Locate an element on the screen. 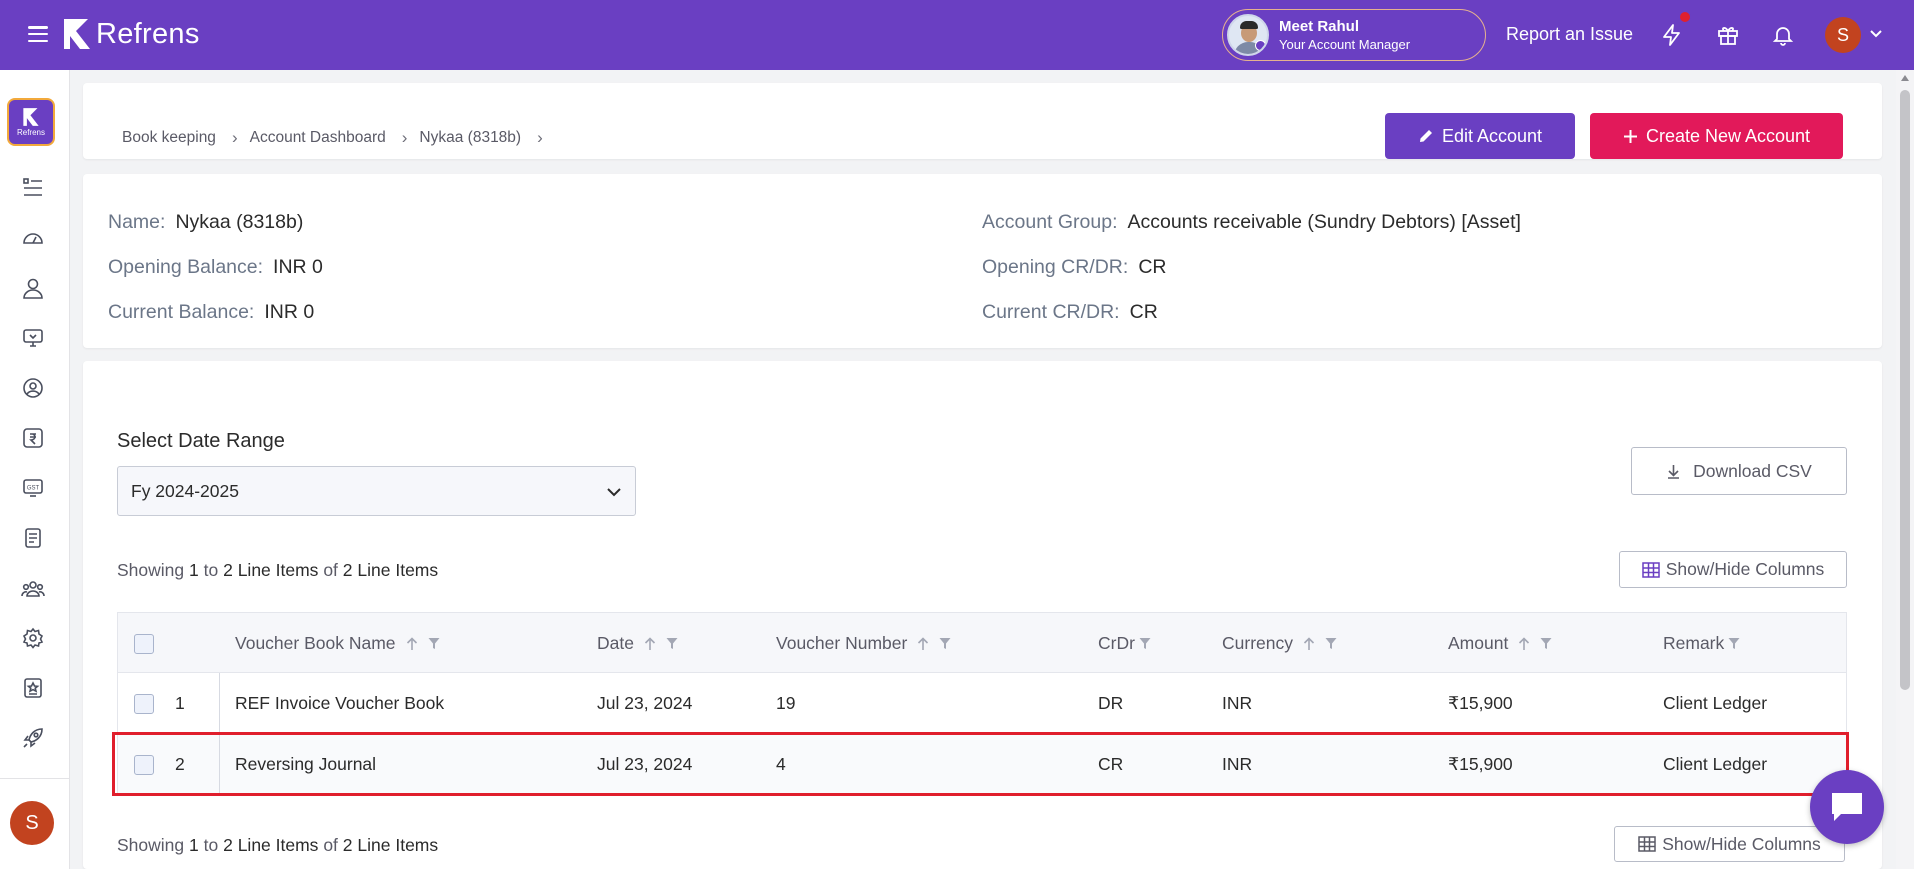  select-all-checkbox is located at coordinates (144, 643).